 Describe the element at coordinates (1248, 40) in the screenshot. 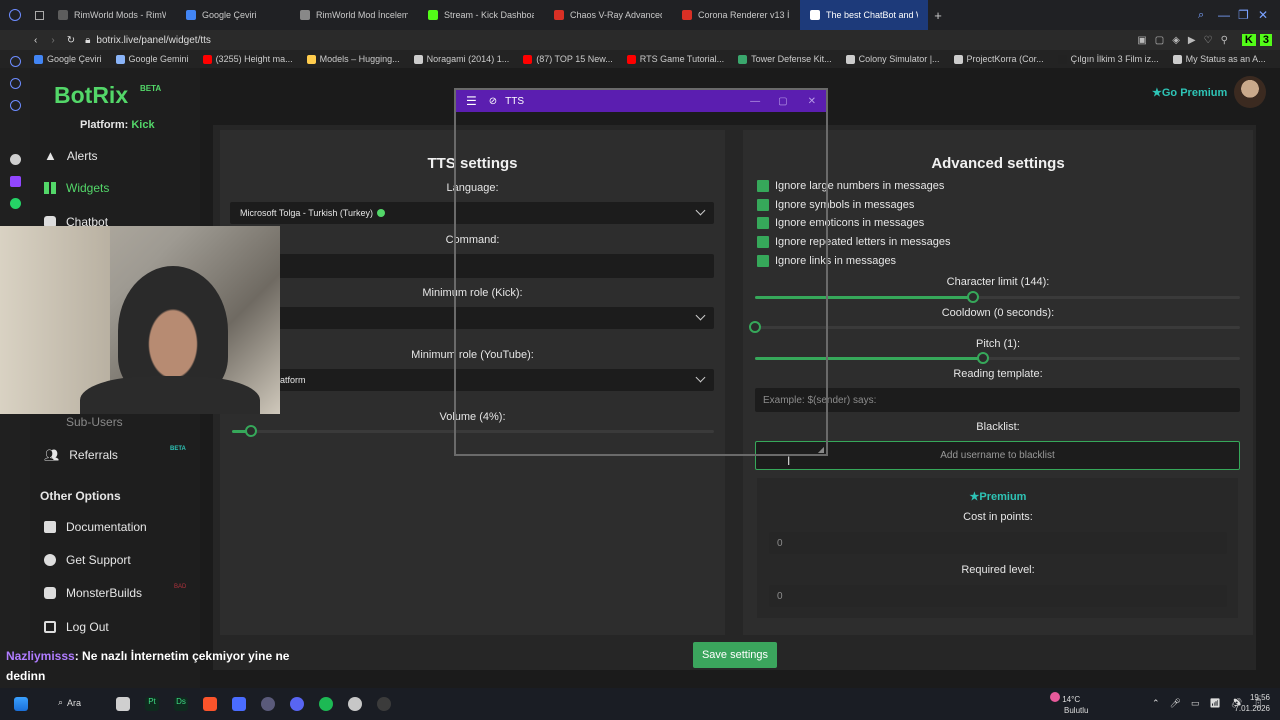

I see `kick-logo-icon: K` at that location.